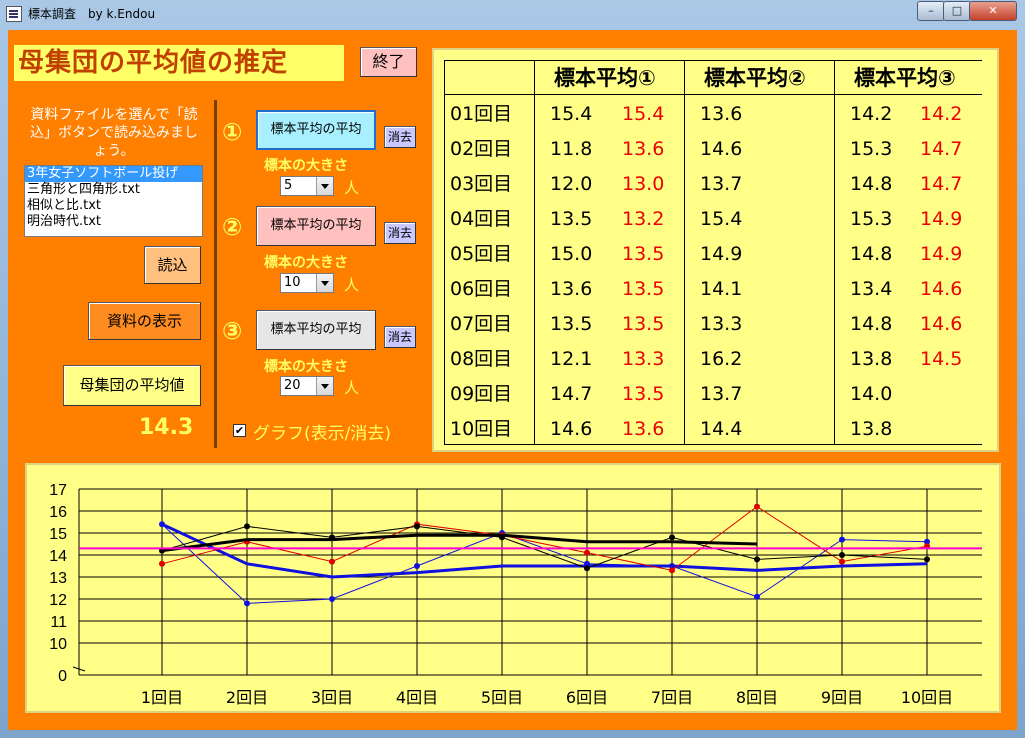 Image resolution: width=1025 pixels, height=738 pixels. I want to click on graph-checkbox-label: グラフ(表示/消去), so click(322, 431).